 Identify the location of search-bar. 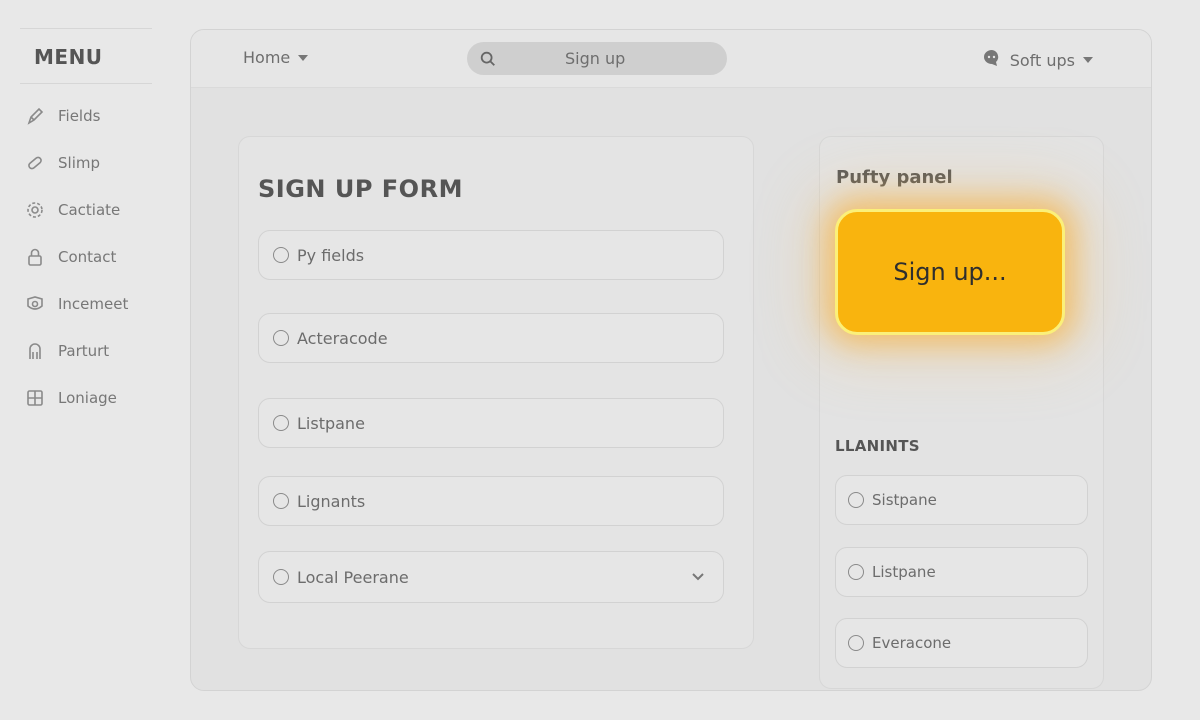
(611, 58).